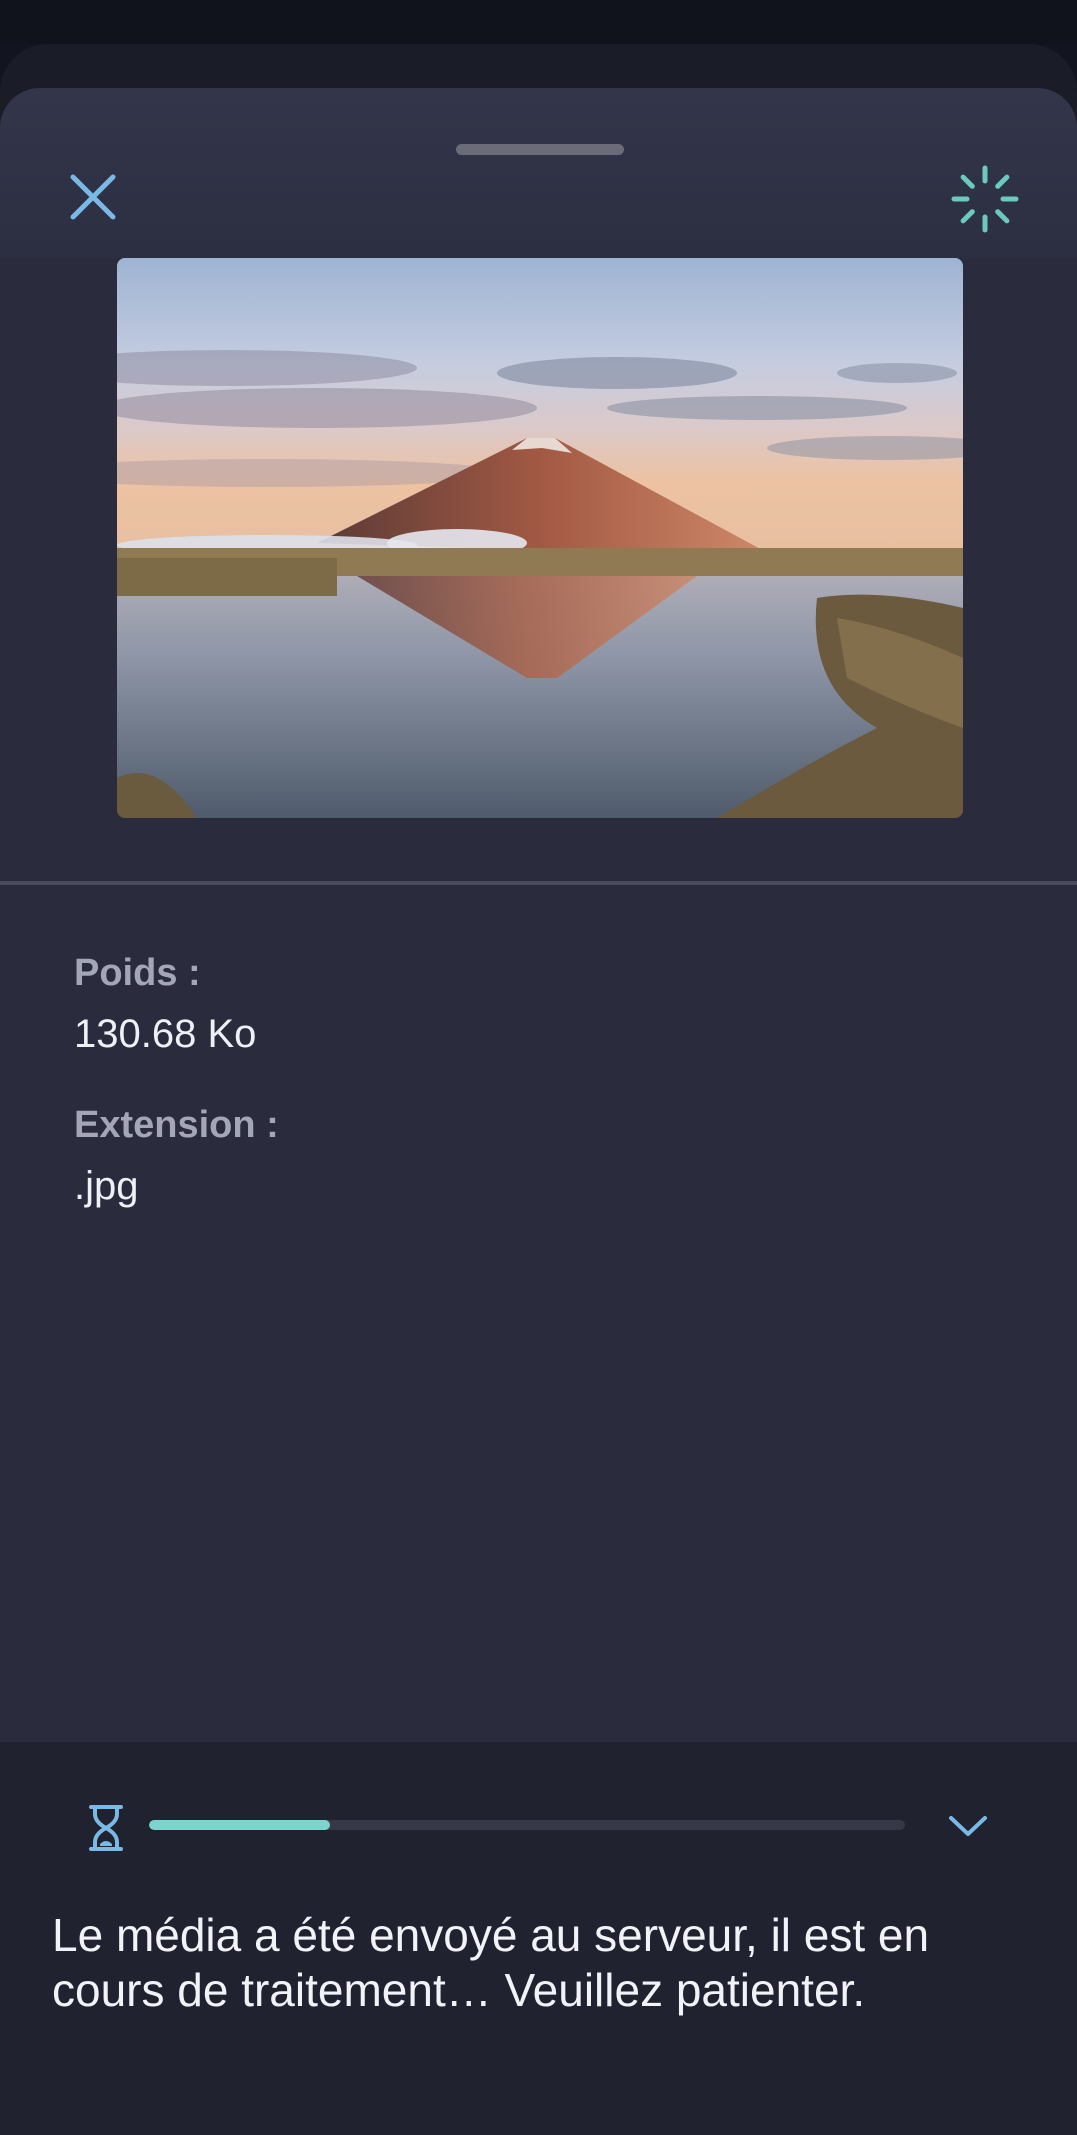 This screenshot has height=2135, width=1077. I want to click on weight-value: 130.68 Ko, so click(165, 1034).